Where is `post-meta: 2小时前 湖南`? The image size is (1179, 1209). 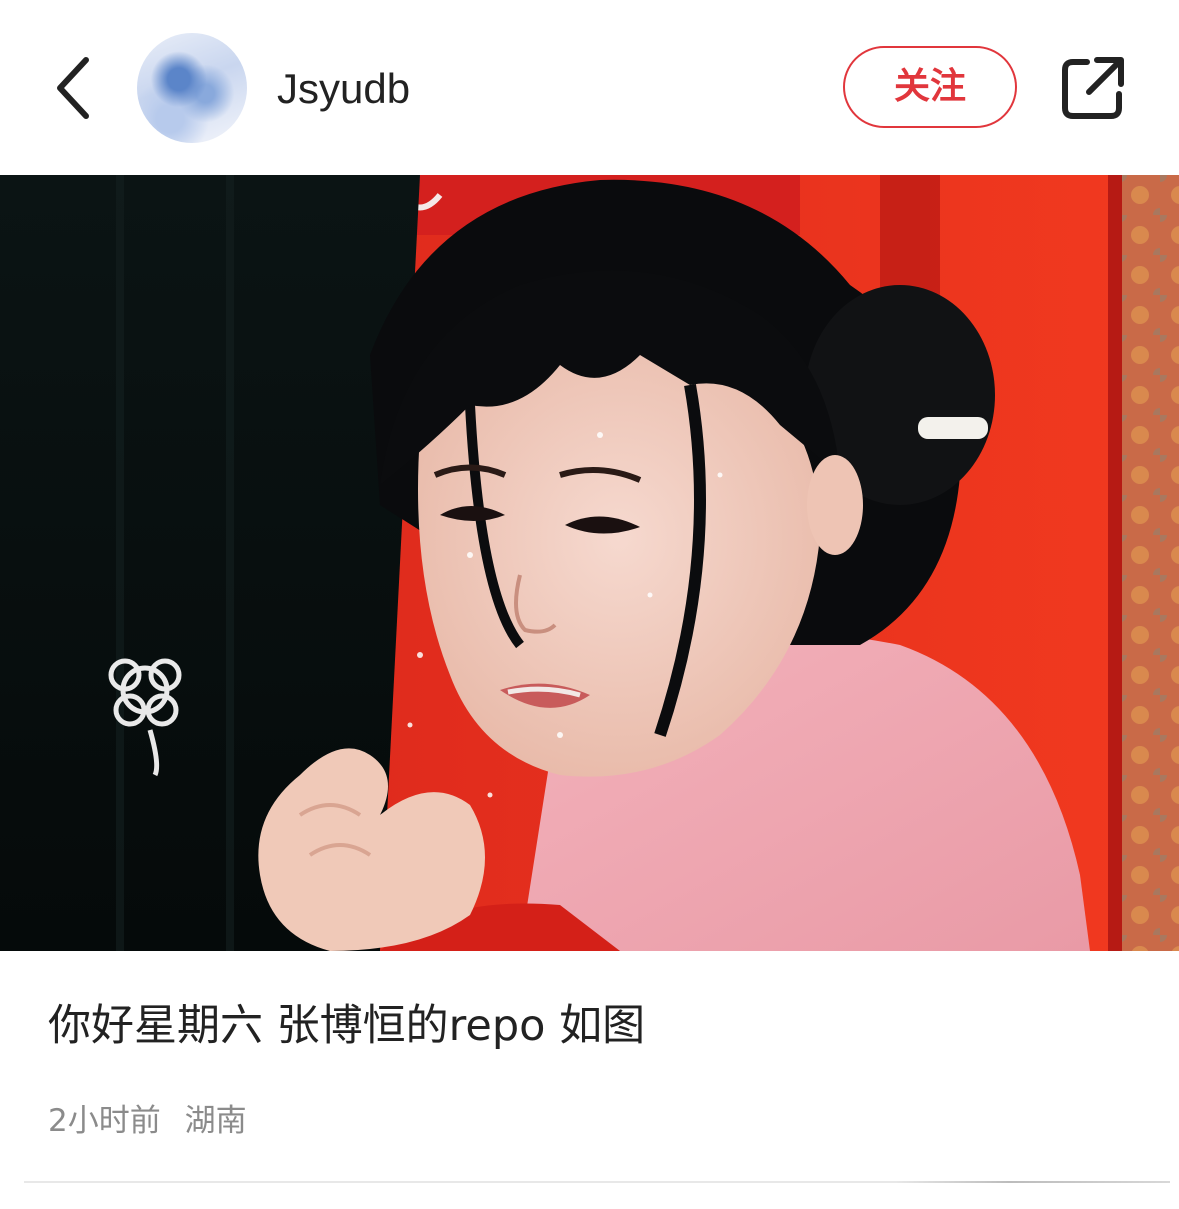
post-meta: 2小时前 湖南 is located at coordinates (154, 1121).